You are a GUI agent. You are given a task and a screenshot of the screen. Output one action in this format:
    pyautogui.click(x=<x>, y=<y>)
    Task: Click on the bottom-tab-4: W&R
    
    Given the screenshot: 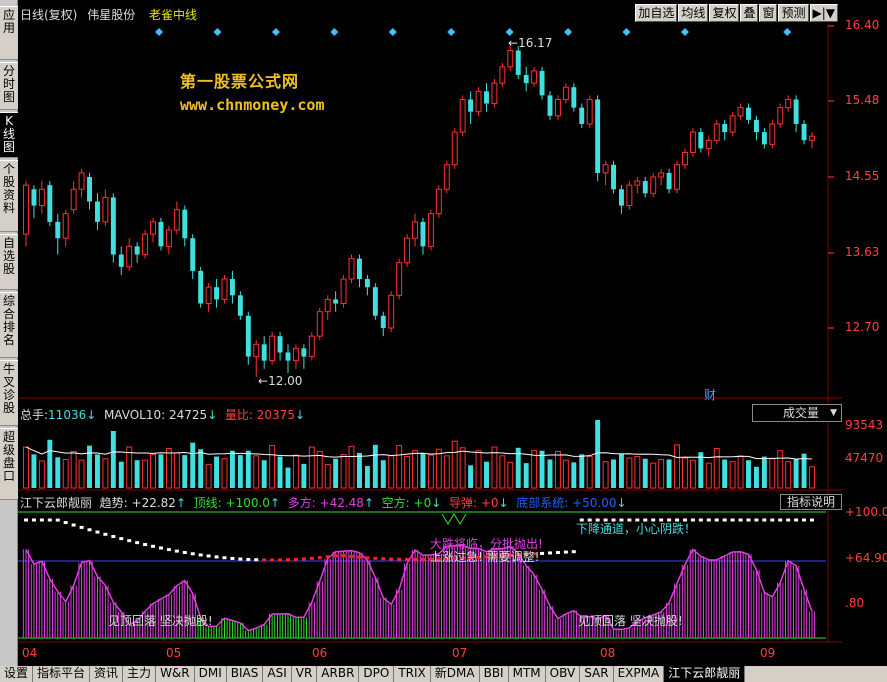 What is the action you would take?
    pyautogui.click(x=175, y=674)
    